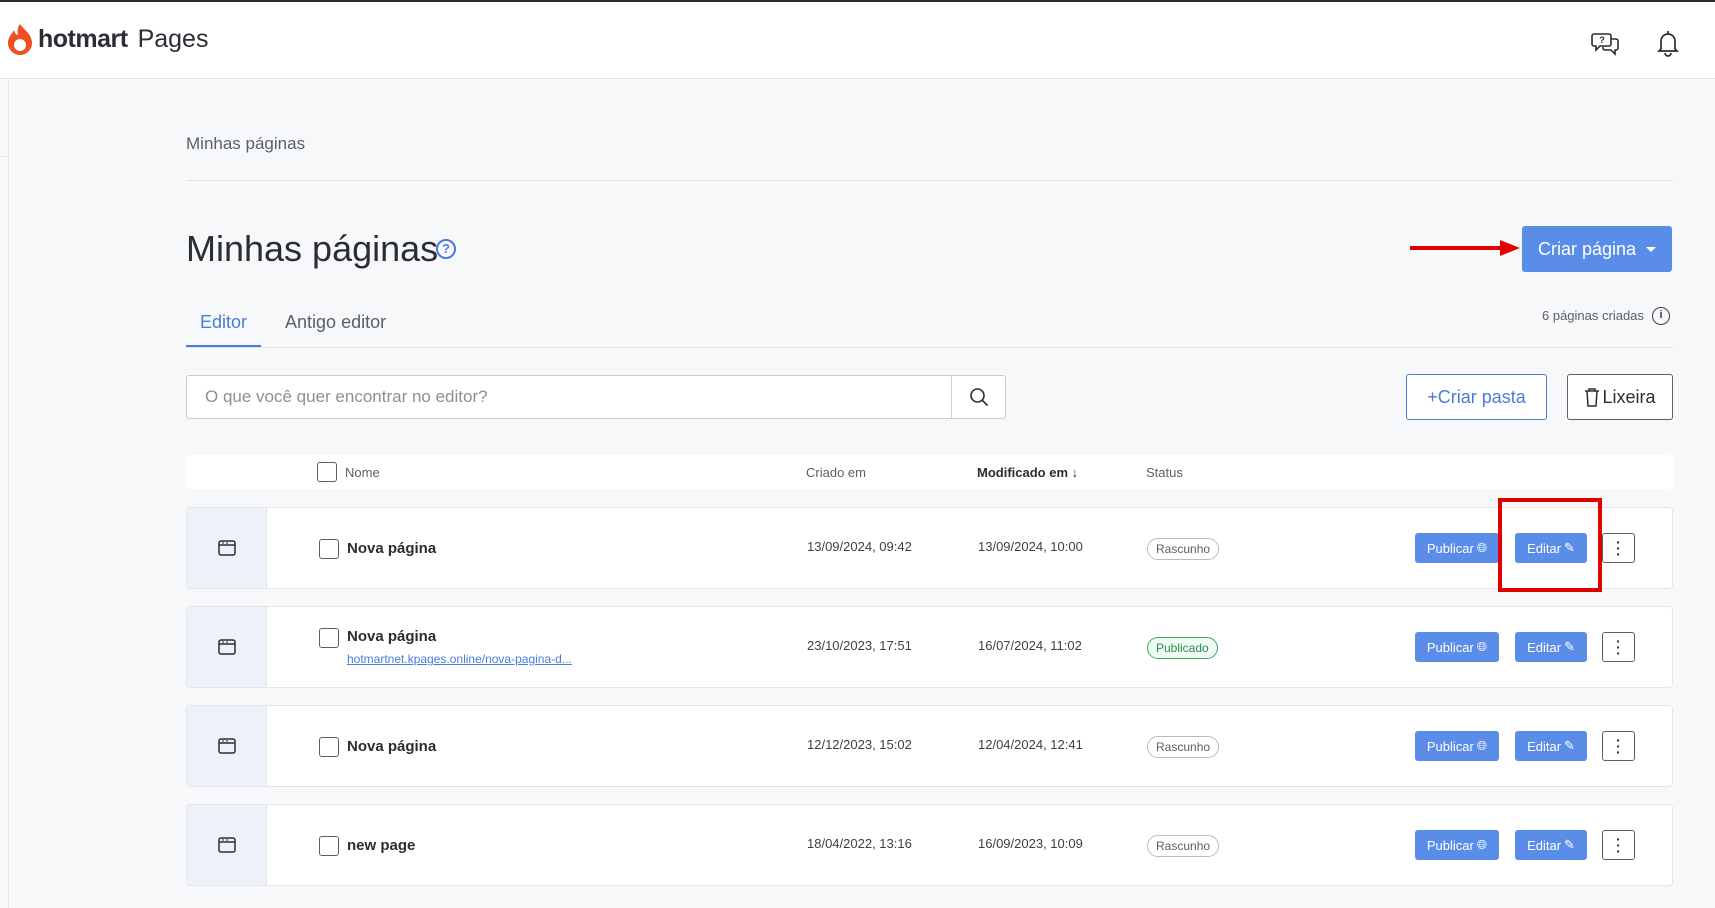 This screenshot has width=1715, height=908. Describe the element at coordinates (335, 326) in the screenshot. I see `tab-old-editor: Antigo editor` at that location.